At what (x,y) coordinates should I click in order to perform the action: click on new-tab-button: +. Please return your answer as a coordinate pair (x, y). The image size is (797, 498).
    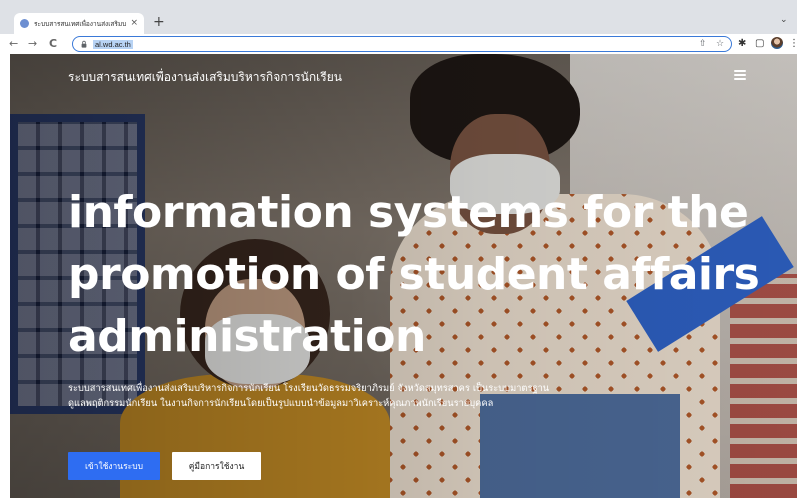
    Looking at the image, I should click on (159, 22).